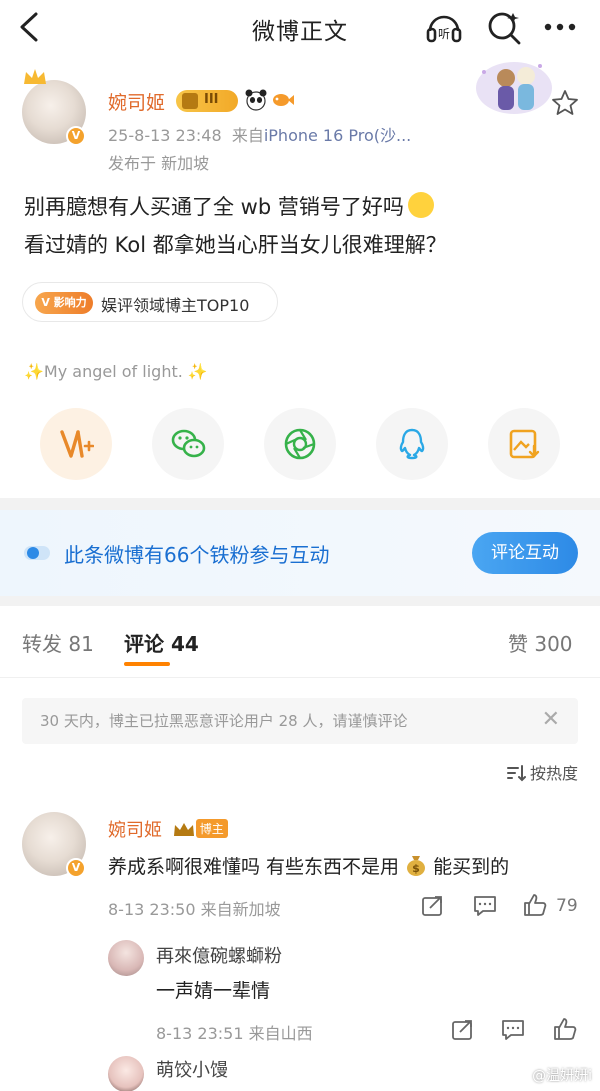 This screenshot has width=600, height=1091. Describe the element at coordinates (567, 906) in the screenshot. I see `like-count: 79` at that location.